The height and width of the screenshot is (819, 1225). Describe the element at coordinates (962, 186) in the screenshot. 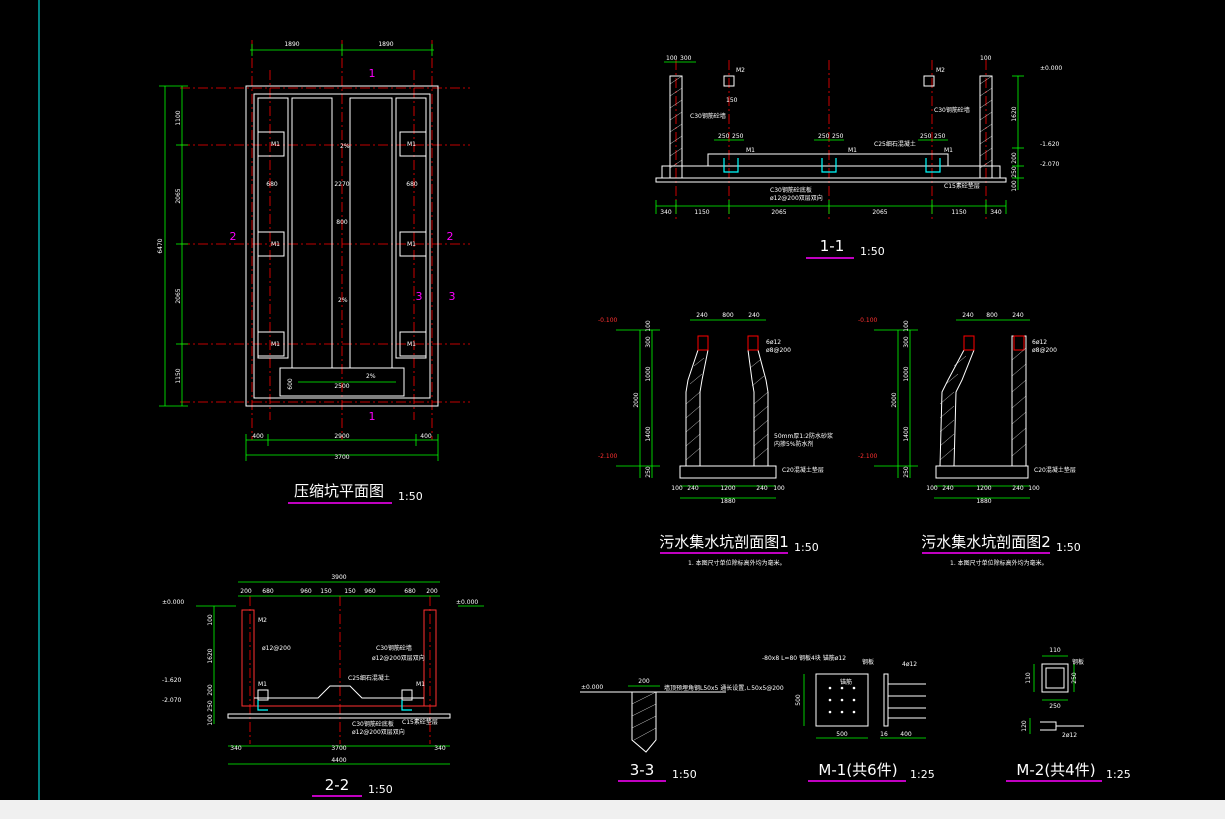

I see `s11-label: C15素砼垫层` at that location.